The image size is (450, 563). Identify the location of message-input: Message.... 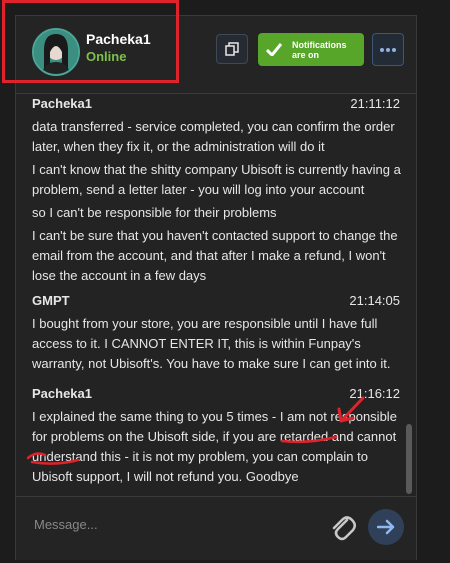
(66, 524).